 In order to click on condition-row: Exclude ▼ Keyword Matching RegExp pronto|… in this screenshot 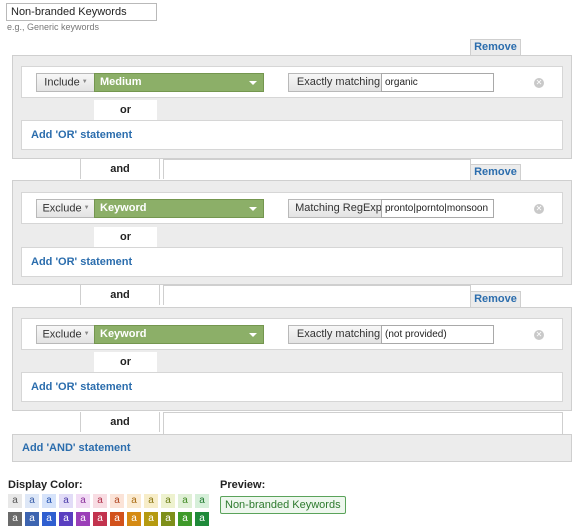, I will do `click(292, 208)`.